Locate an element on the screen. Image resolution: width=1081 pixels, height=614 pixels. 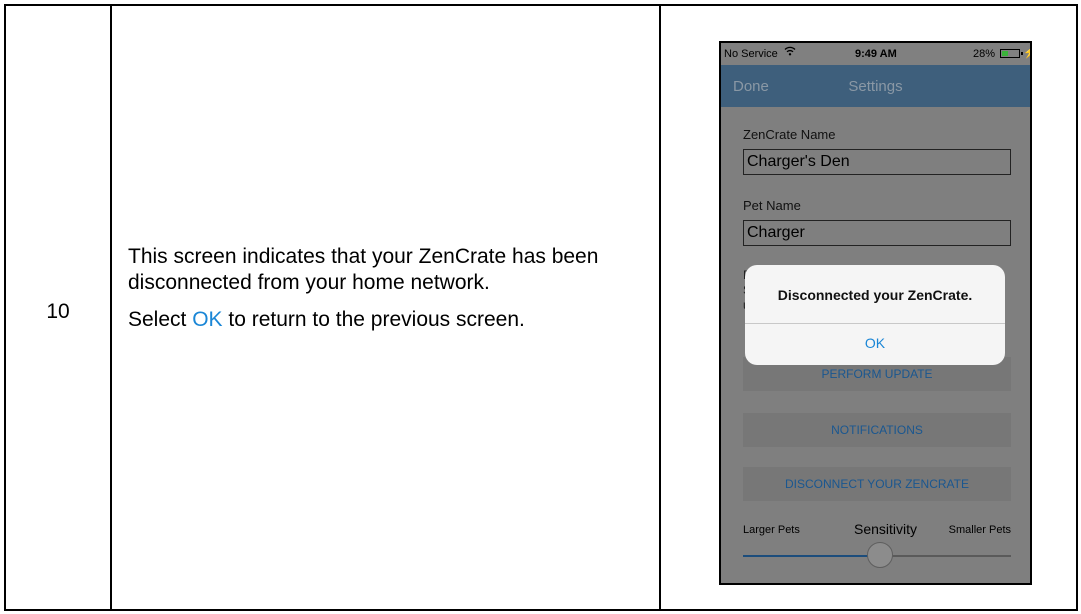
status-time: 9:49 AM is located at coordinates (876, 54).